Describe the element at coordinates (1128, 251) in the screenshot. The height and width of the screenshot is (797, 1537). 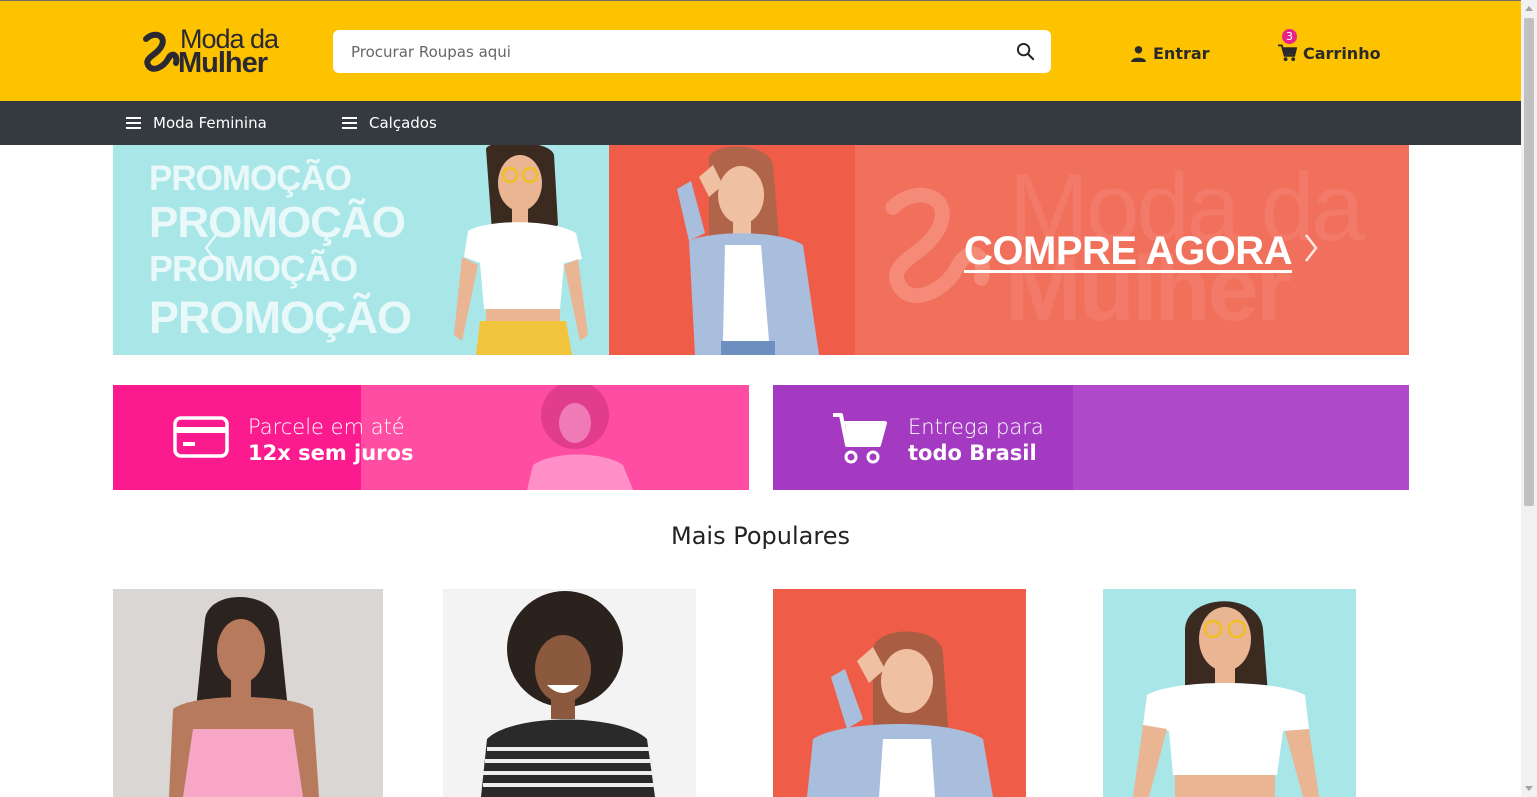
I see `shop-now-link: COMPRE AGORA` at that location.